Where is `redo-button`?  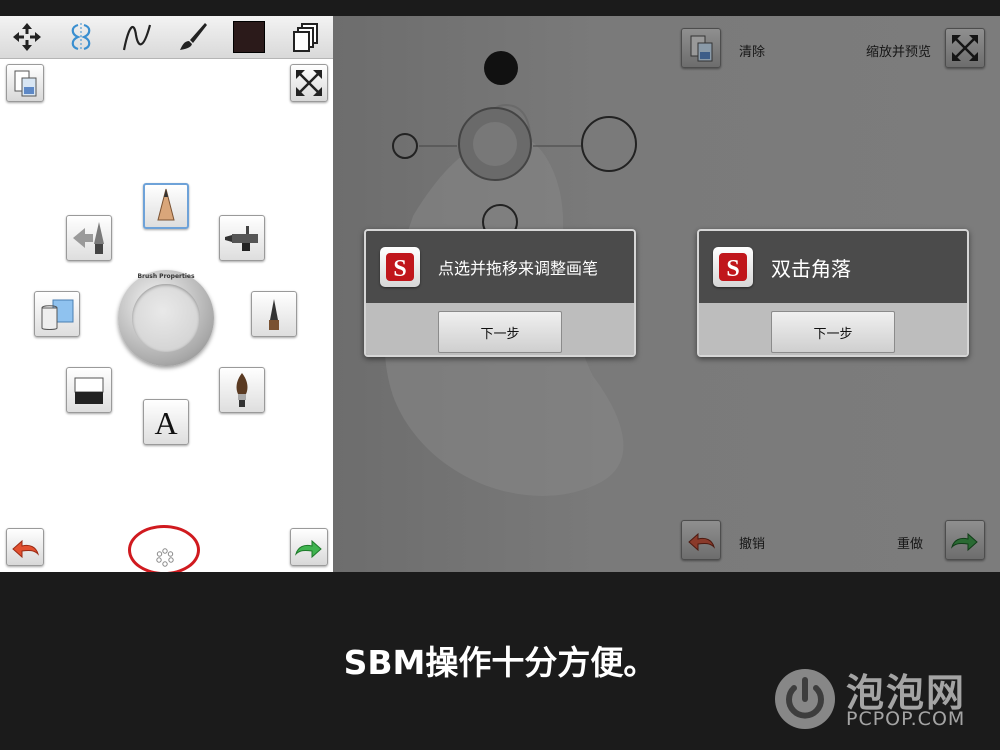 redo-button is located at coordinates (965, 540).